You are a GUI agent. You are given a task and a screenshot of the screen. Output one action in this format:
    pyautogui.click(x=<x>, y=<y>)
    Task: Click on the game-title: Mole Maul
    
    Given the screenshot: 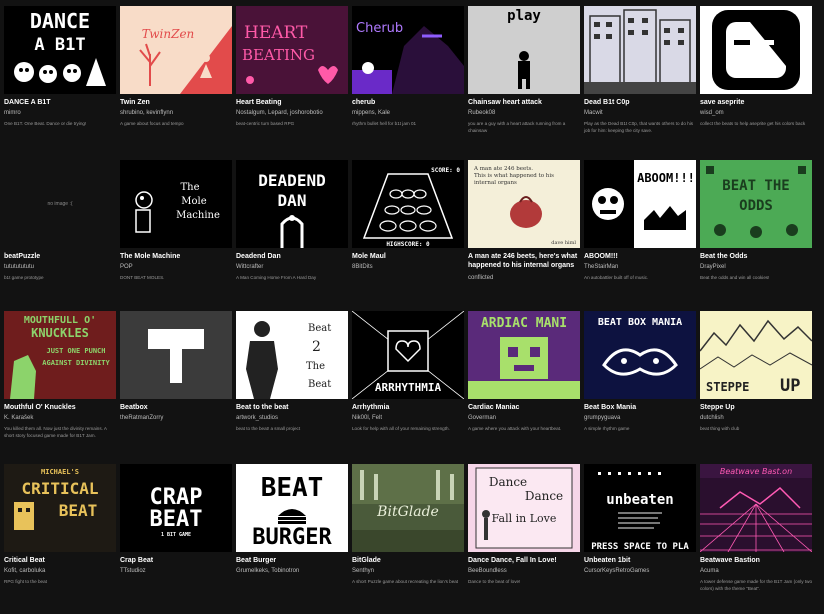 What is the action you would take?
    pyautogui.click(x=408, y=257)
    